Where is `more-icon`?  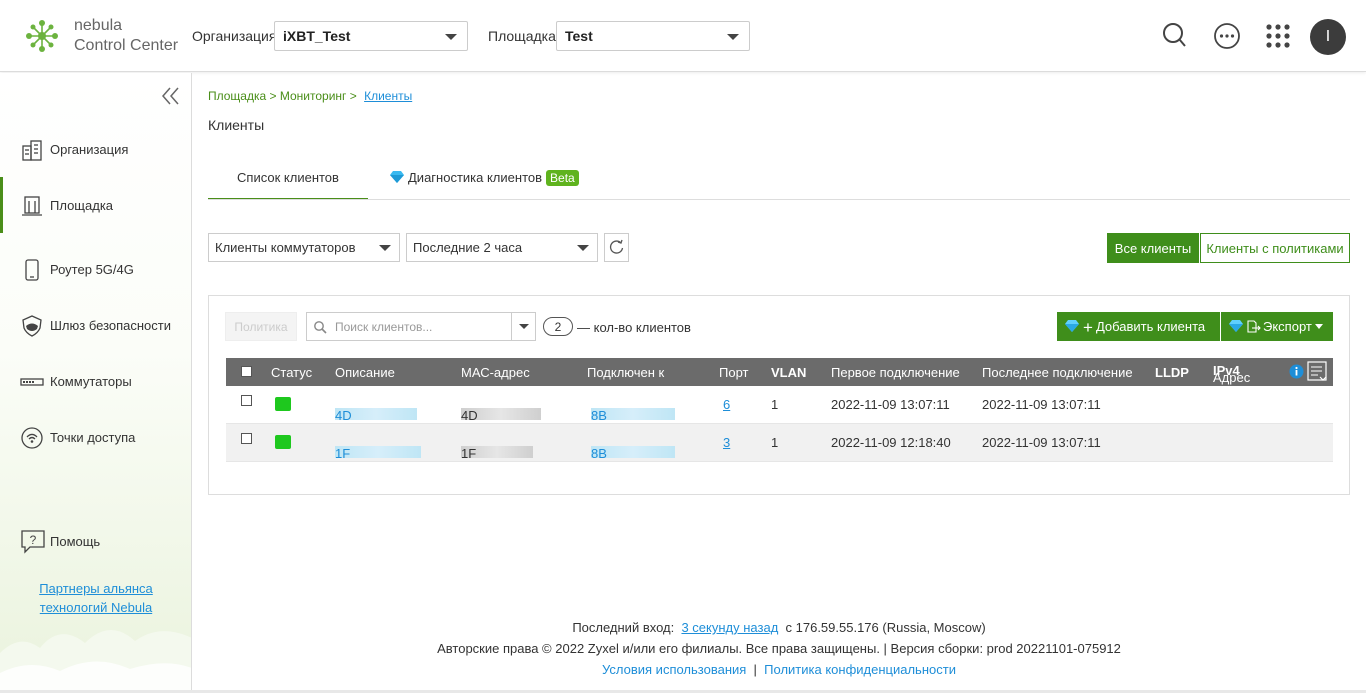 more-icon is located at coordinates (1227, 36).